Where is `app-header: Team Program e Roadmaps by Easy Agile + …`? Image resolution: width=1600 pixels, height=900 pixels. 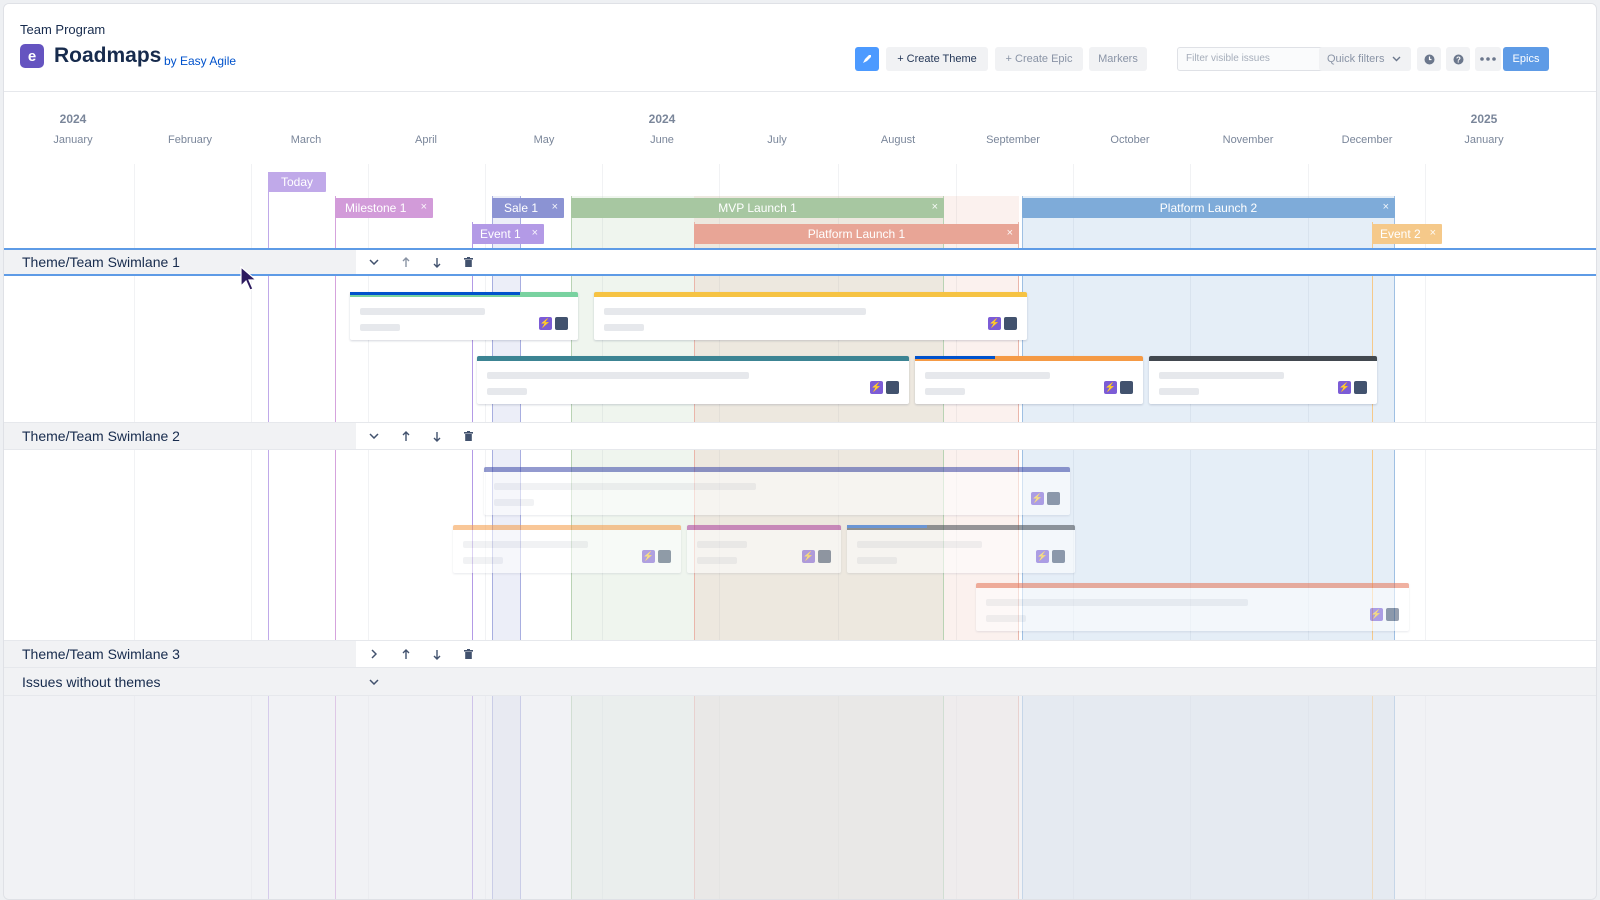 app-header: Team Program e Roadmaps by Easy Agile + … is located at coordinates (800, 48).